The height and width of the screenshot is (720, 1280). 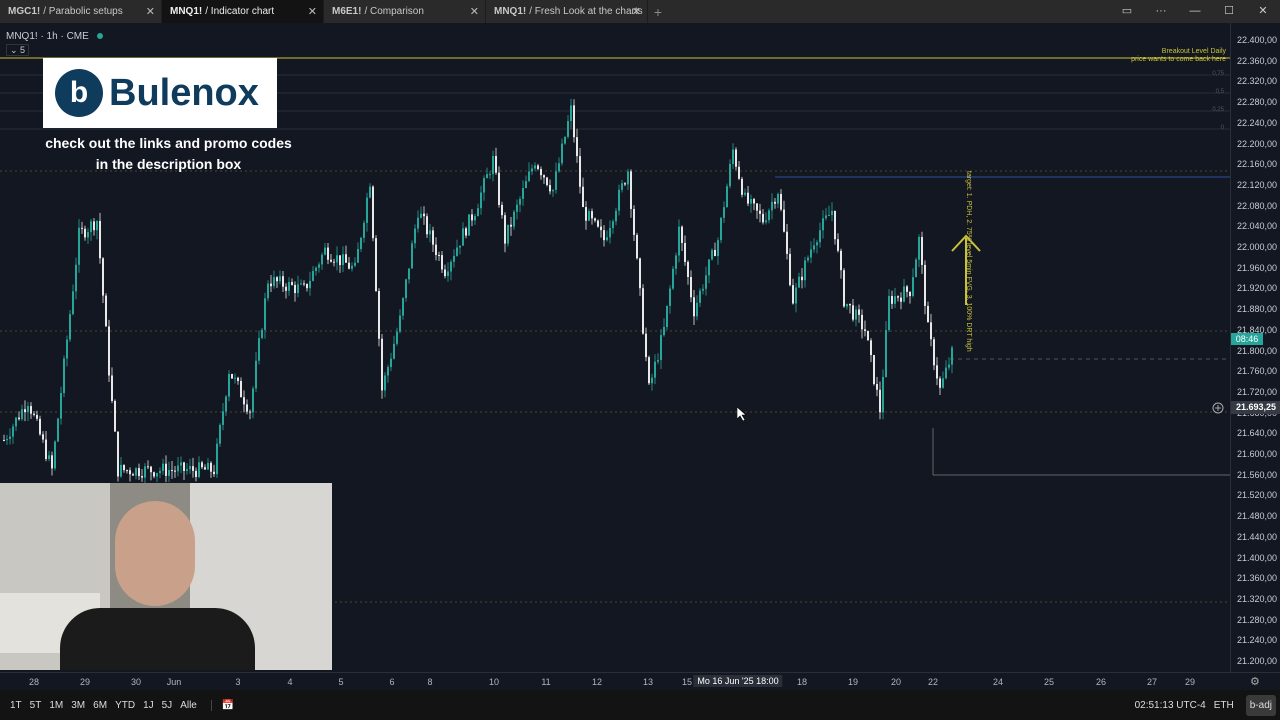 What do you see at coordinates (1255, 681) in the screenshot?
I see `settings-gear-icon: ⚙` at bounding box center [1255, 681].